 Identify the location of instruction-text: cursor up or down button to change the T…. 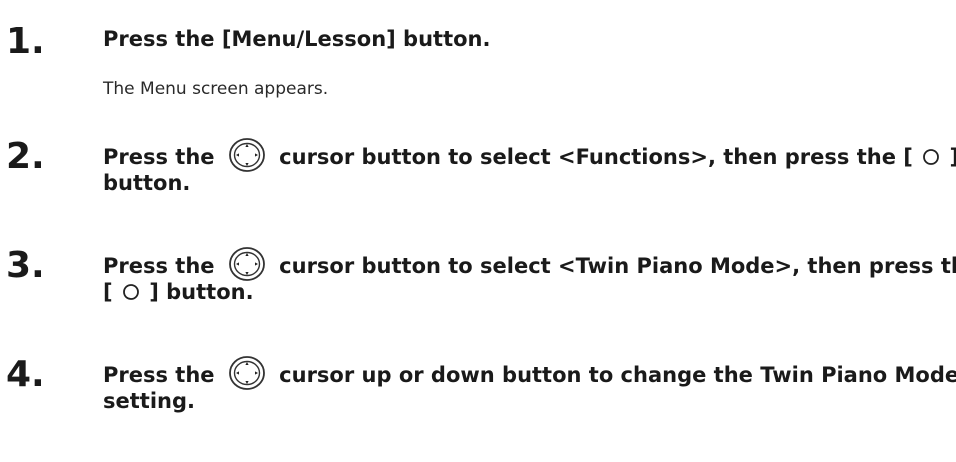
(617, 375).